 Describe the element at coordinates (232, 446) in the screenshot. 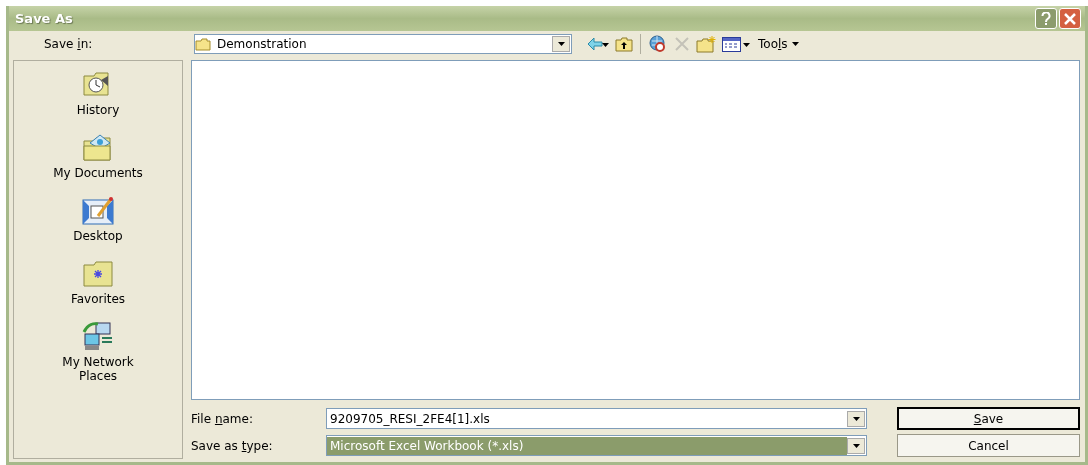

I see `save-as-type-label: Save as type:` at that location.